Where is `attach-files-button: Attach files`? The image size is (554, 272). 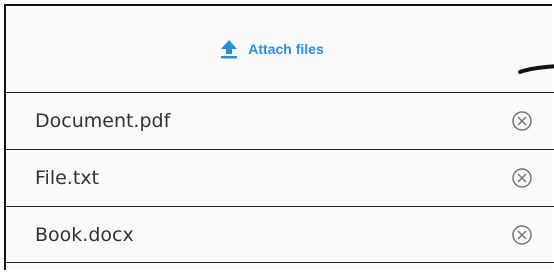 attach-files-button: Attach files is located at coordinates (272, 49).